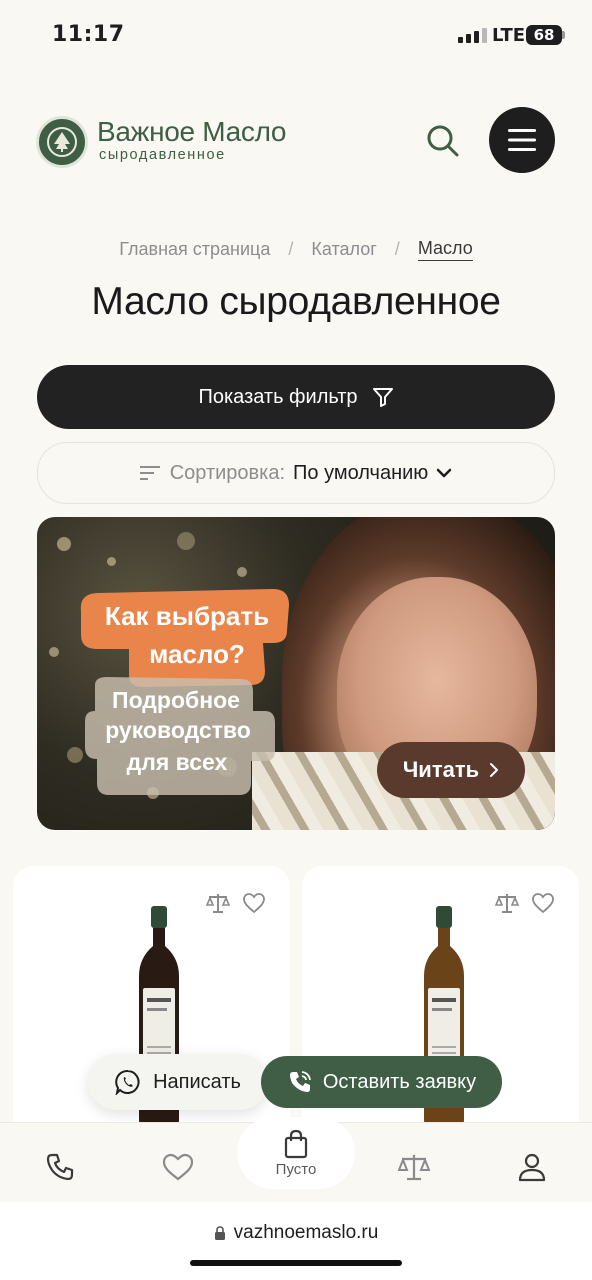 This screenshot has height=1280, width=592. Describe the element at coordinates (178, 730) in the screenshot. I see `banner-sub-line2: руководство` at that location.